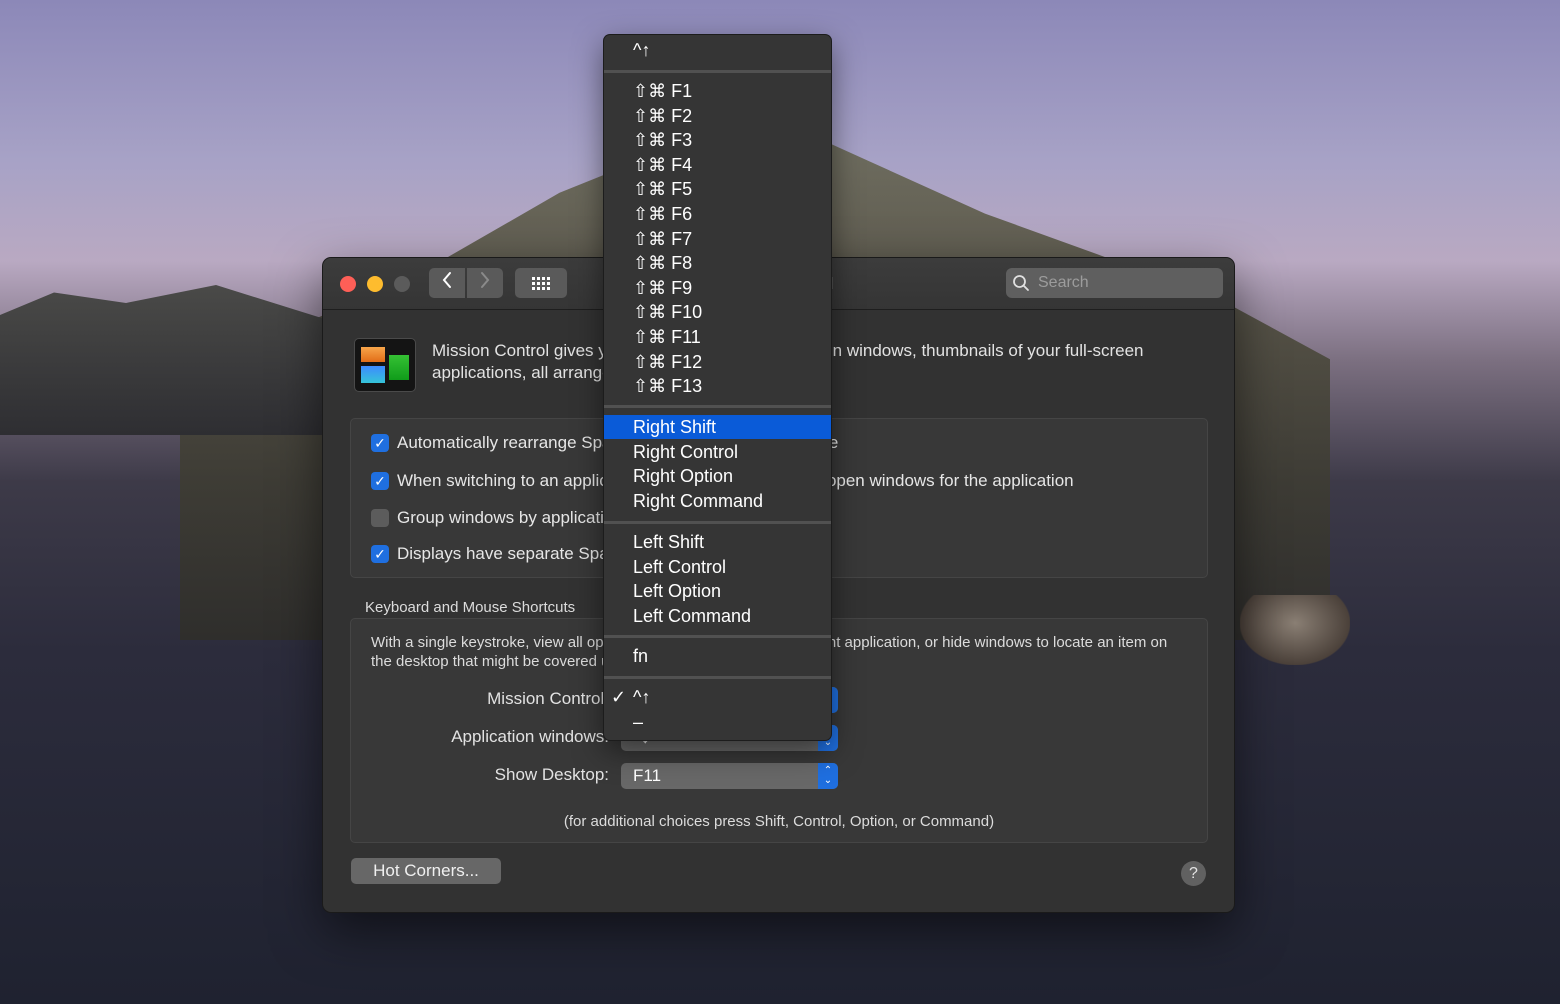 Image resolution: width=1560 pixels, height=1004 pixels. What do you see at coordinates (619, 697) in the screenshot?
I see `checkmark-icon: ✓` at bounding box center [619, 697].